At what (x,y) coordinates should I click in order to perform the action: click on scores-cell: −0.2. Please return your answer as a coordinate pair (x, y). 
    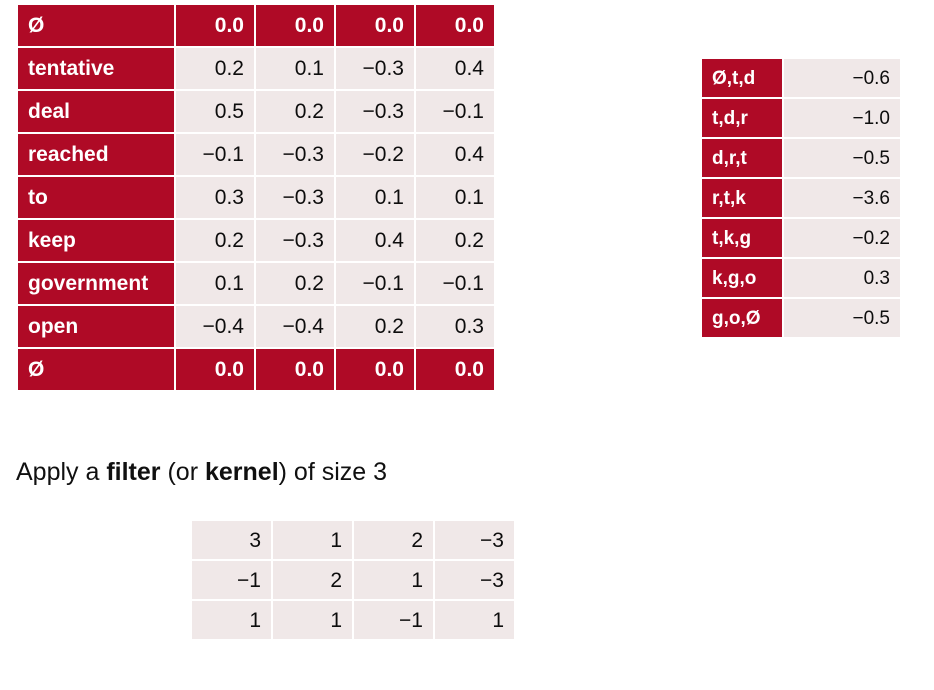
    Looking at the image, I should click on (842, 238).